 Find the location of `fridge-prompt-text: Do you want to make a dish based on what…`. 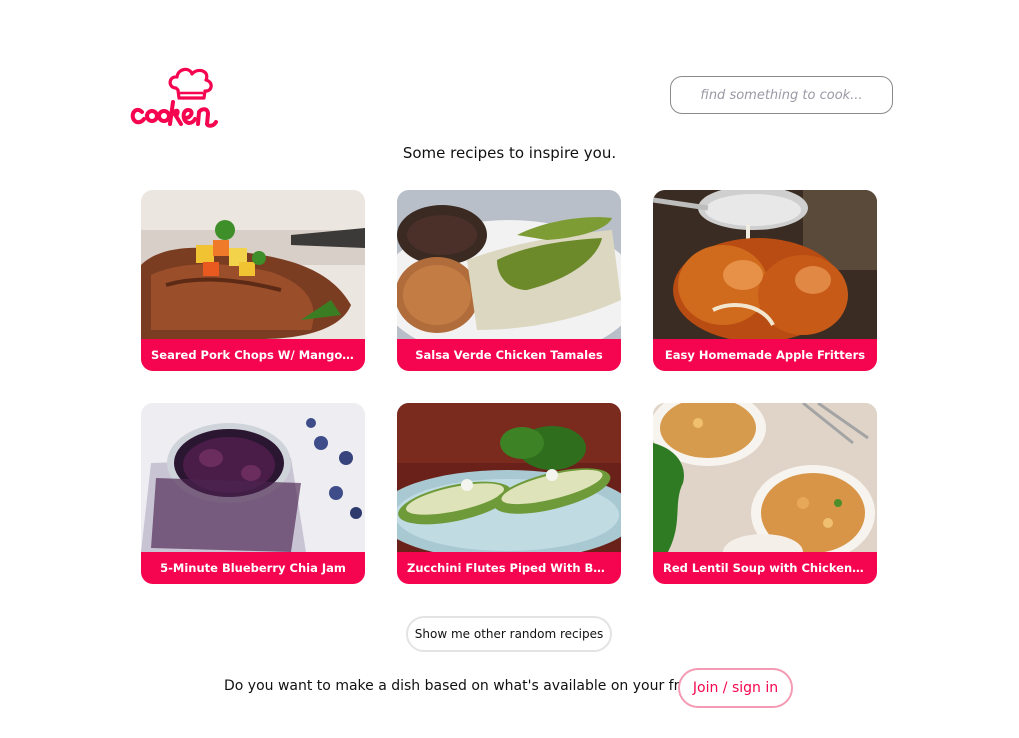

fridge-prompt-text: Do you want to make a dish based on what… is located at coordinates (471, 686).